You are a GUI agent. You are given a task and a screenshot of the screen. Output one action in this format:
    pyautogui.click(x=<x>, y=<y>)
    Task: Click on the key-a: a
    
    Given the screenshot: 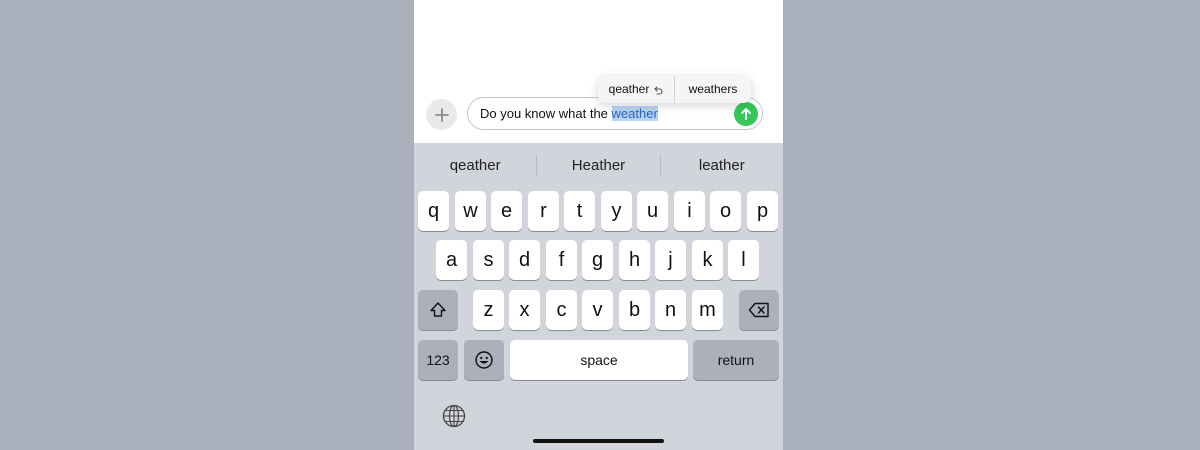 What is the action you would take?
    pyautogui.click(x=451, y=260)
    